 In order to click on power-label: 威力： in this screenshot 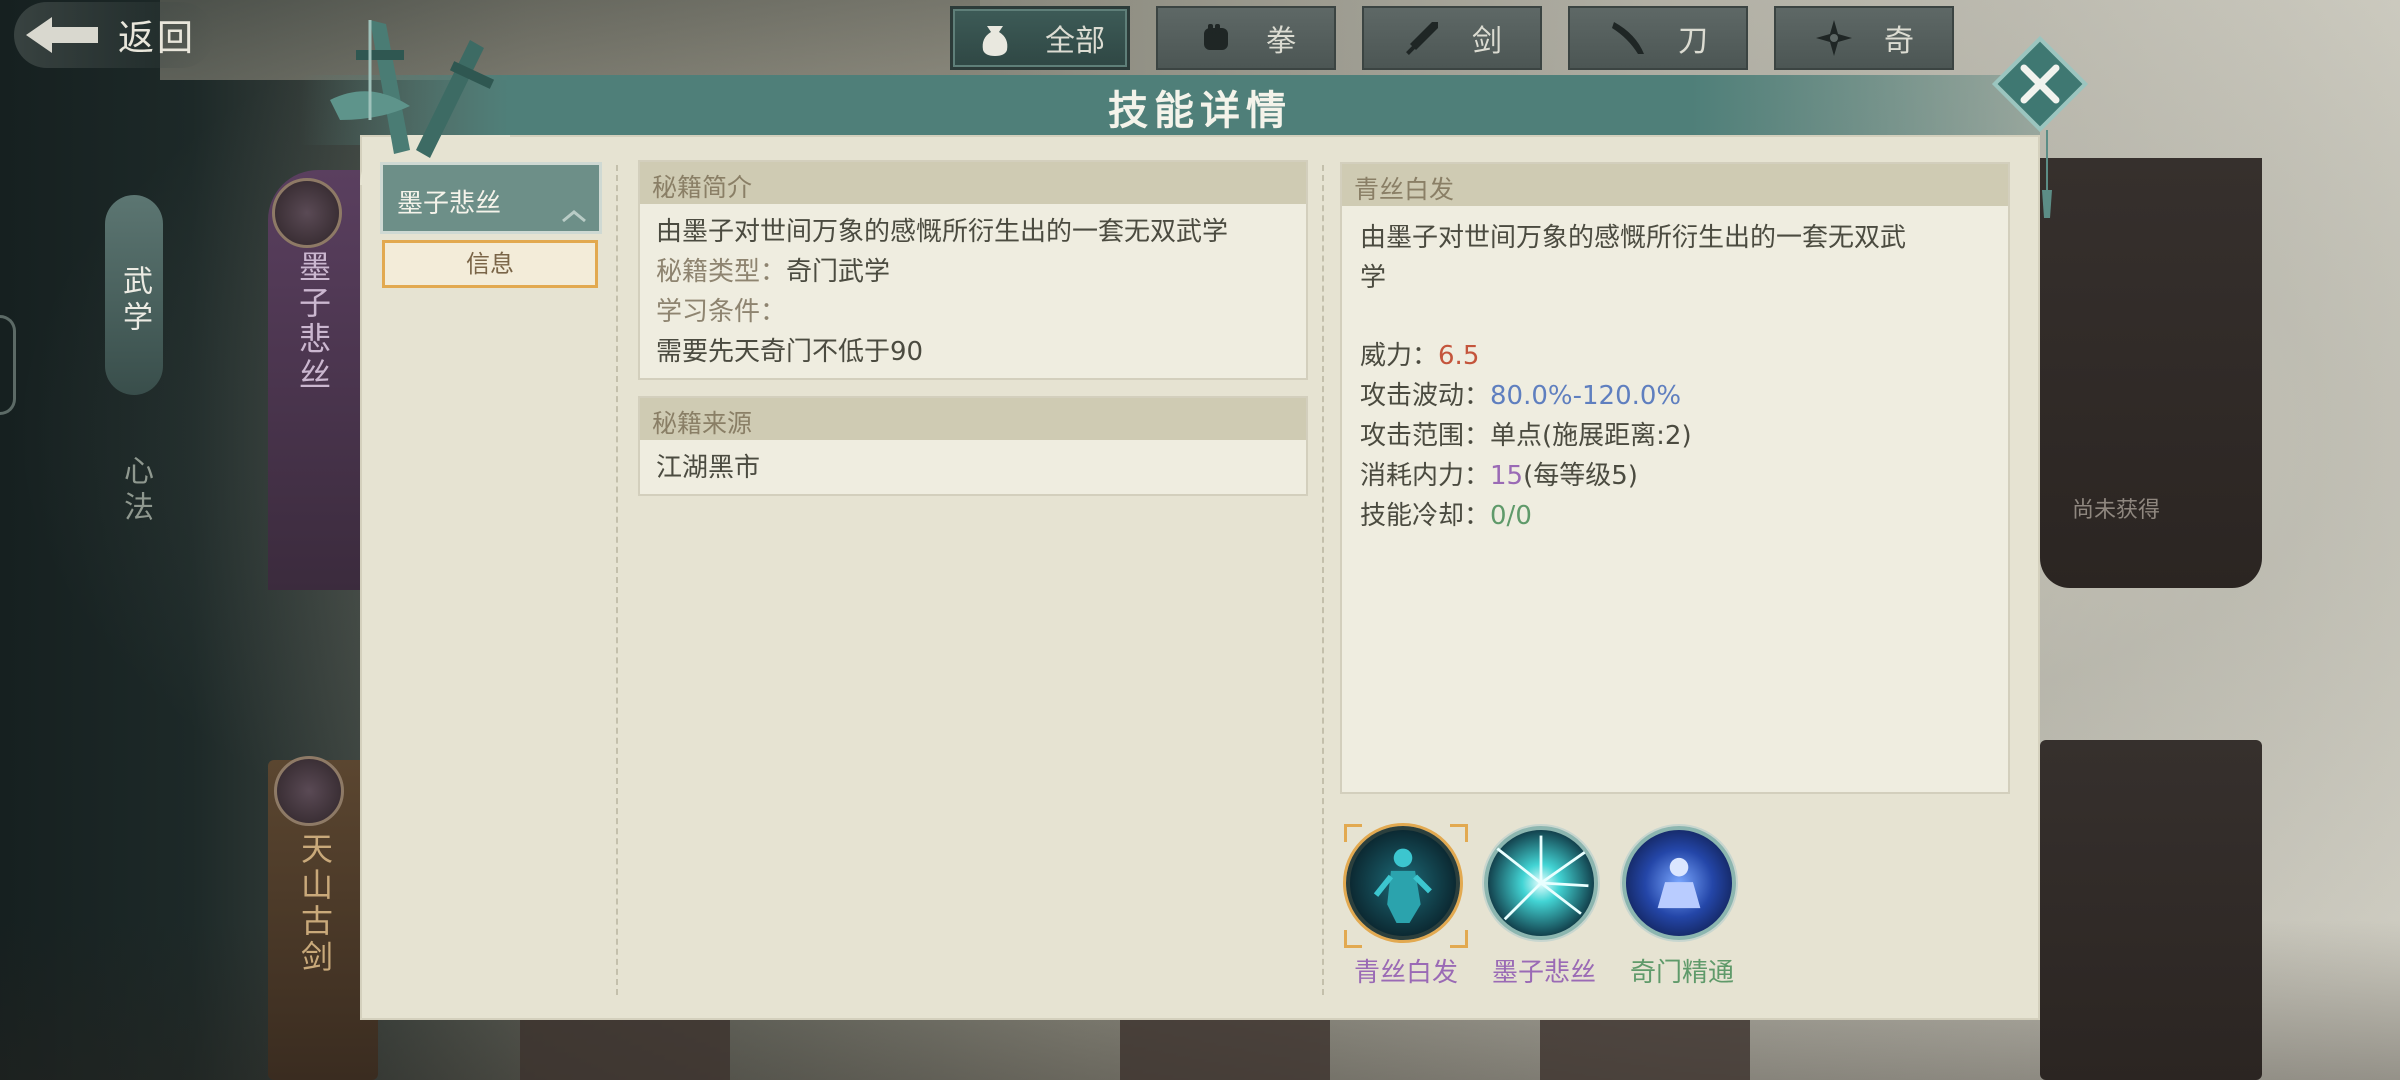, I will do `click(1399, 356)`.